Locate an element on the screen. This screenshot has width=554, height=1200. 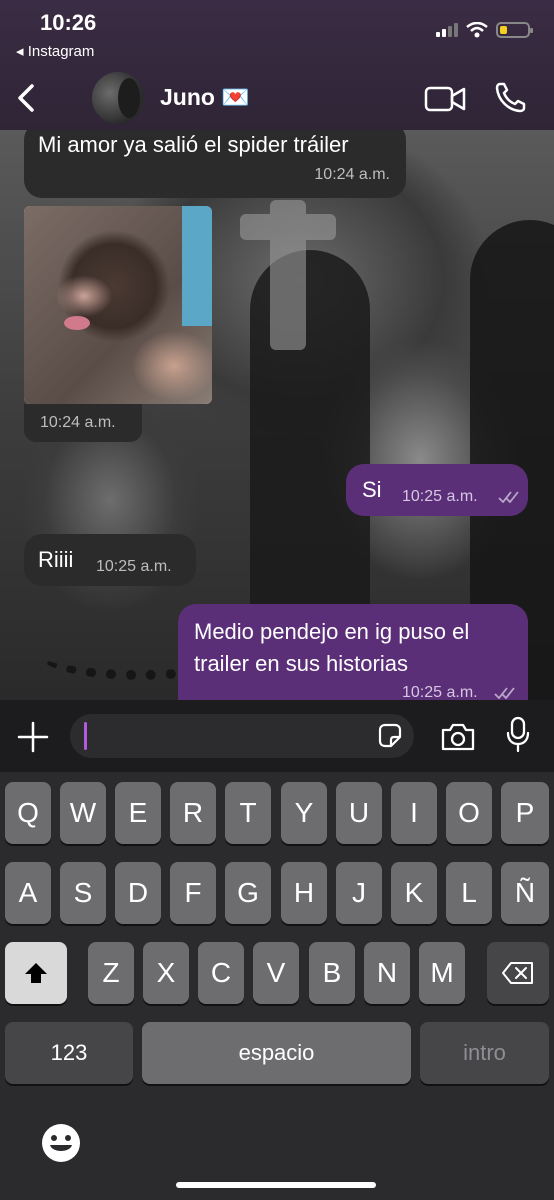
key-s: S is located at coordinates (83, 893).